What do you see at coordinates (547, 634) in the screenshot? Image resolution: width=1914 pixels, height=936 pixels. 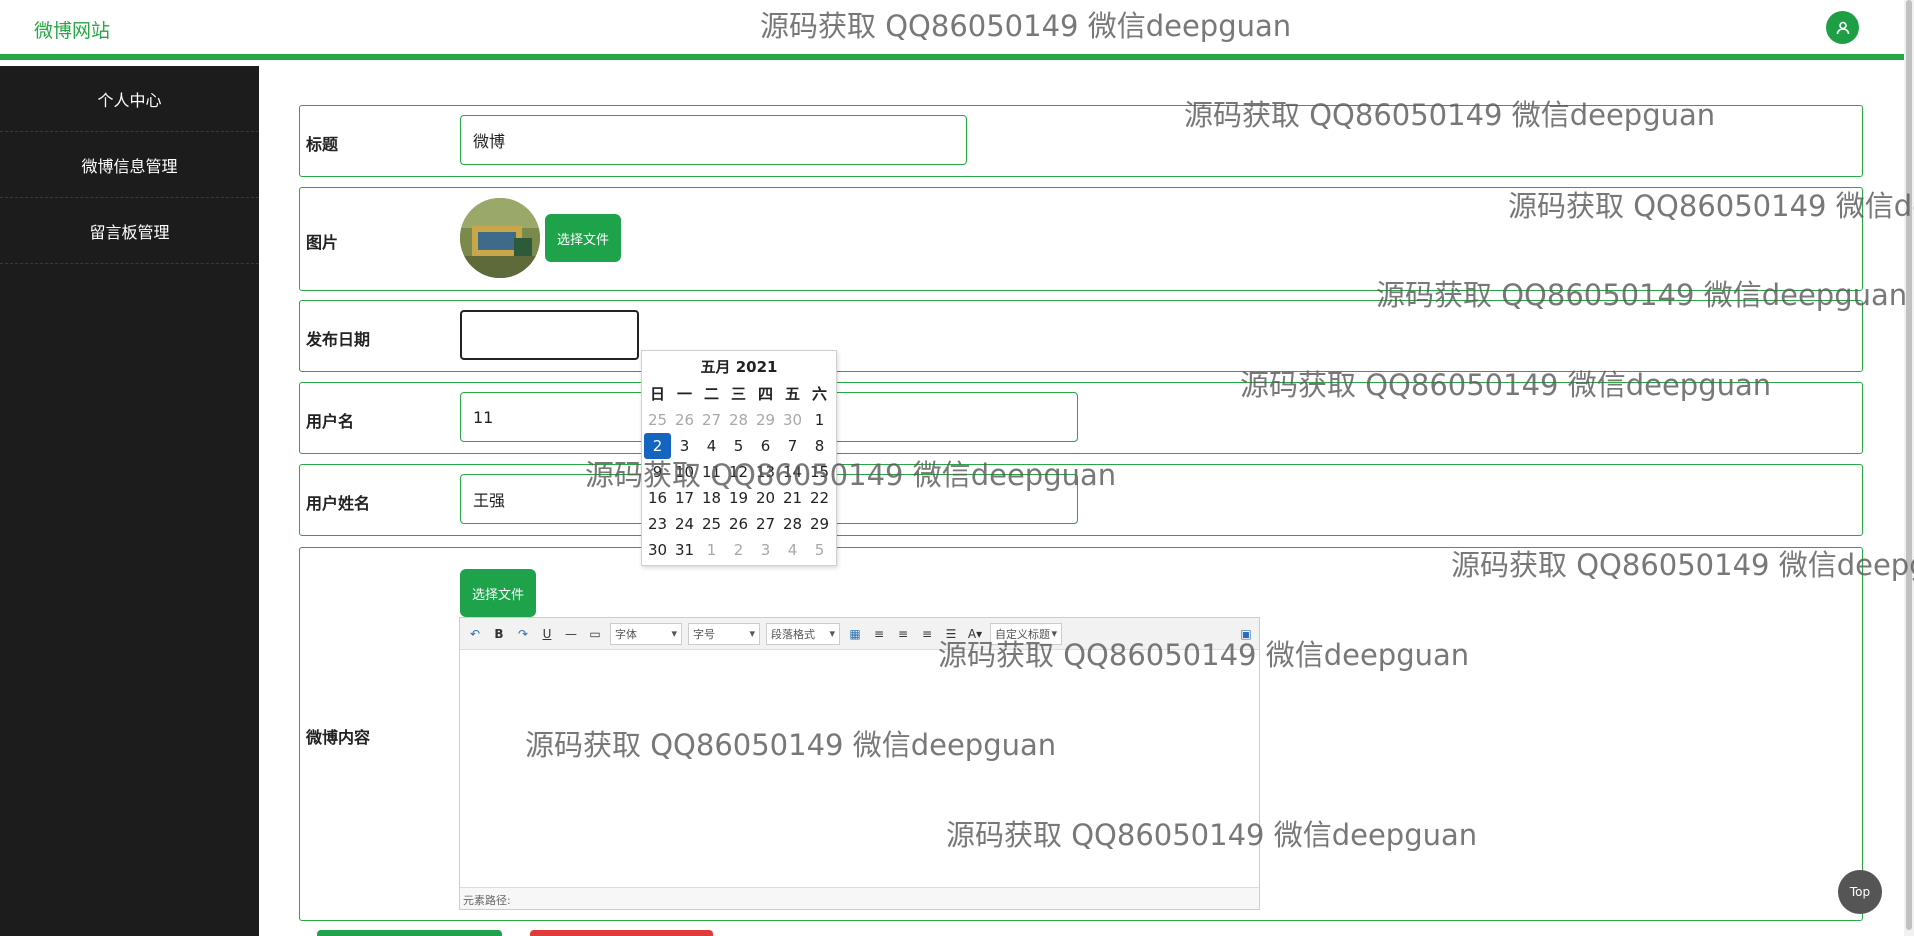 I see `underline-icon: U` at bounding box center [547, 634].